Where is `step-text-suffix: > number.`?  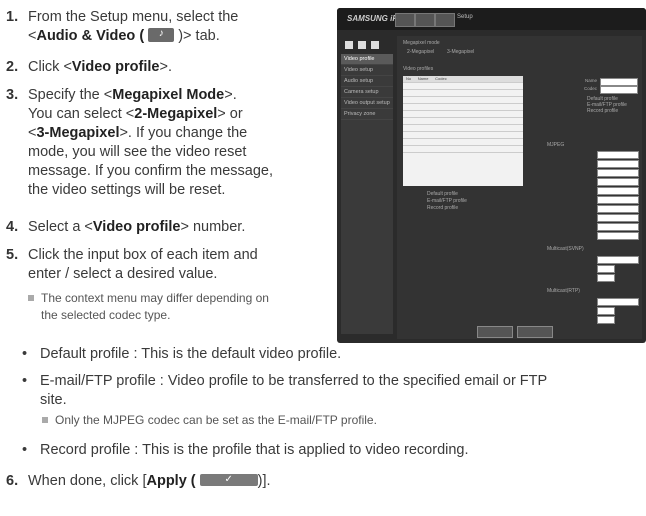
step-text-suffix: > number. is located at coordinates (213, 227).